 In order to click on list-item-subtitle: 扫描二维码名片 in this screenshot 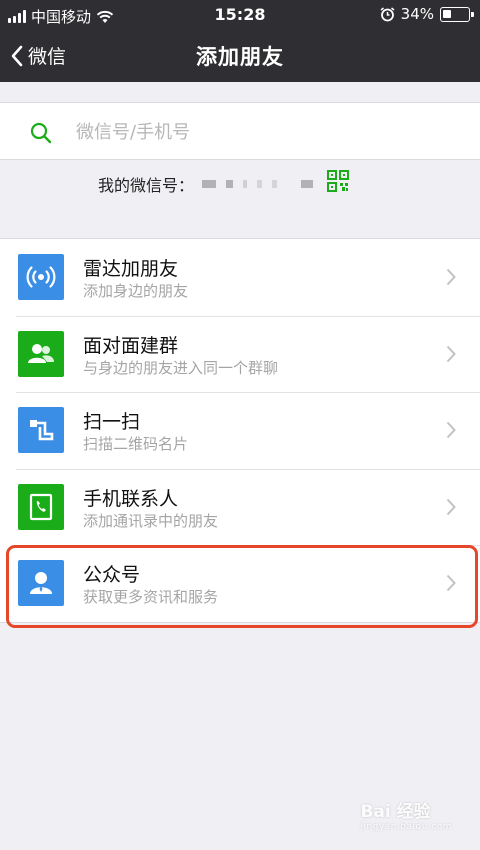, I will do `click(136, 444)`.